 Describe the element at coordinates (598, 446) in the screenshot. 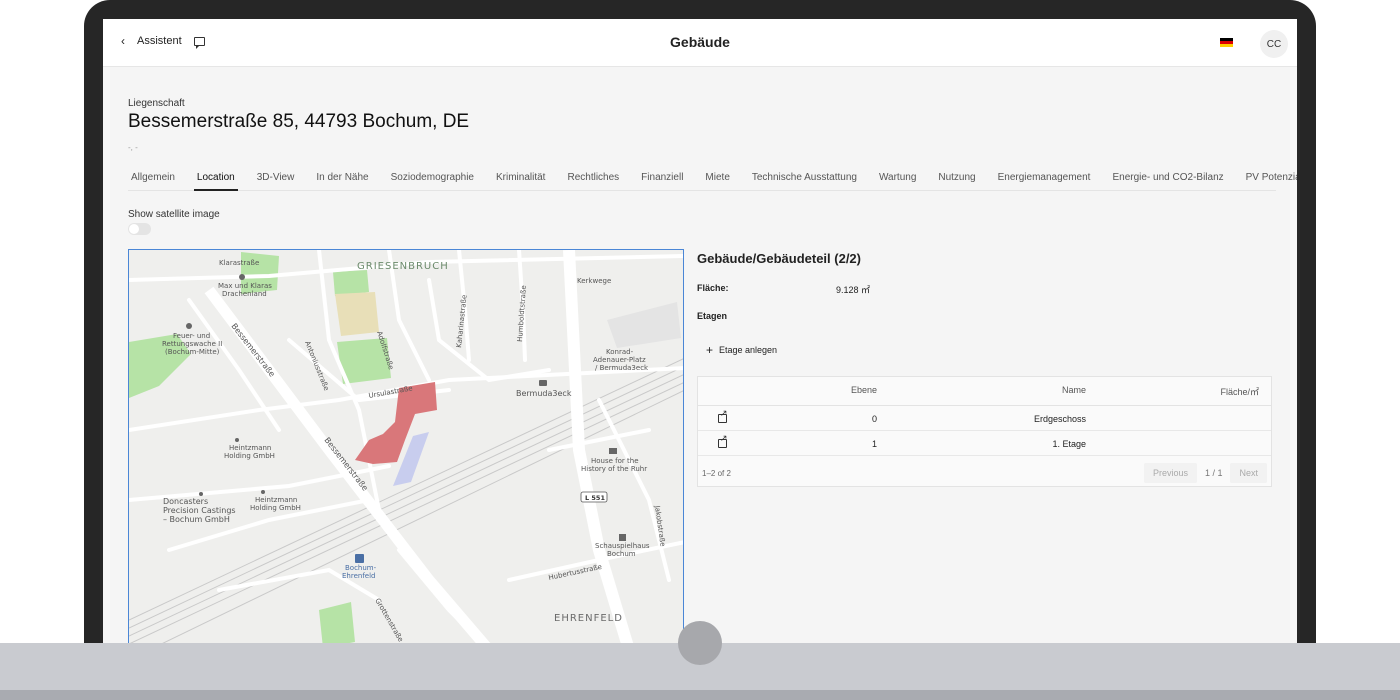

I see `main-road-east` at that location.